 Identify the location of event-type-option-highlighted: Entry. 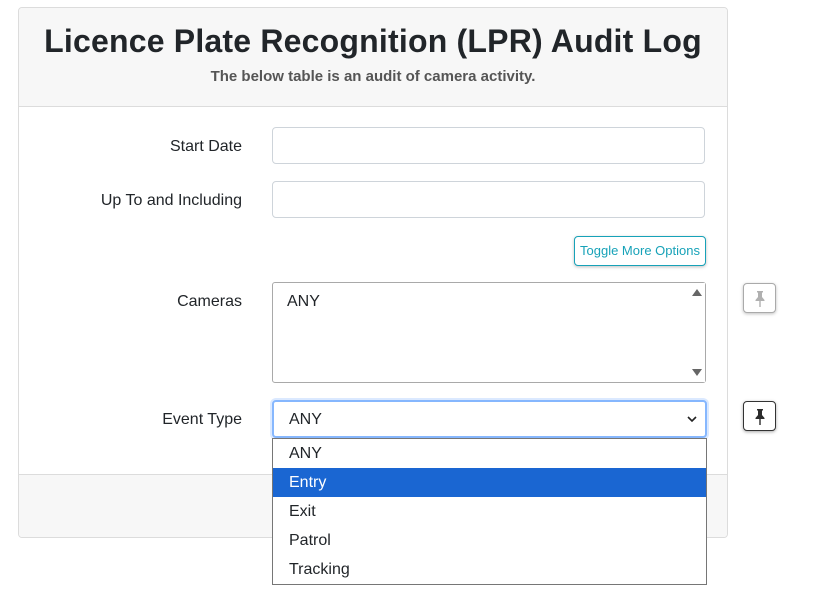
(489, 482).